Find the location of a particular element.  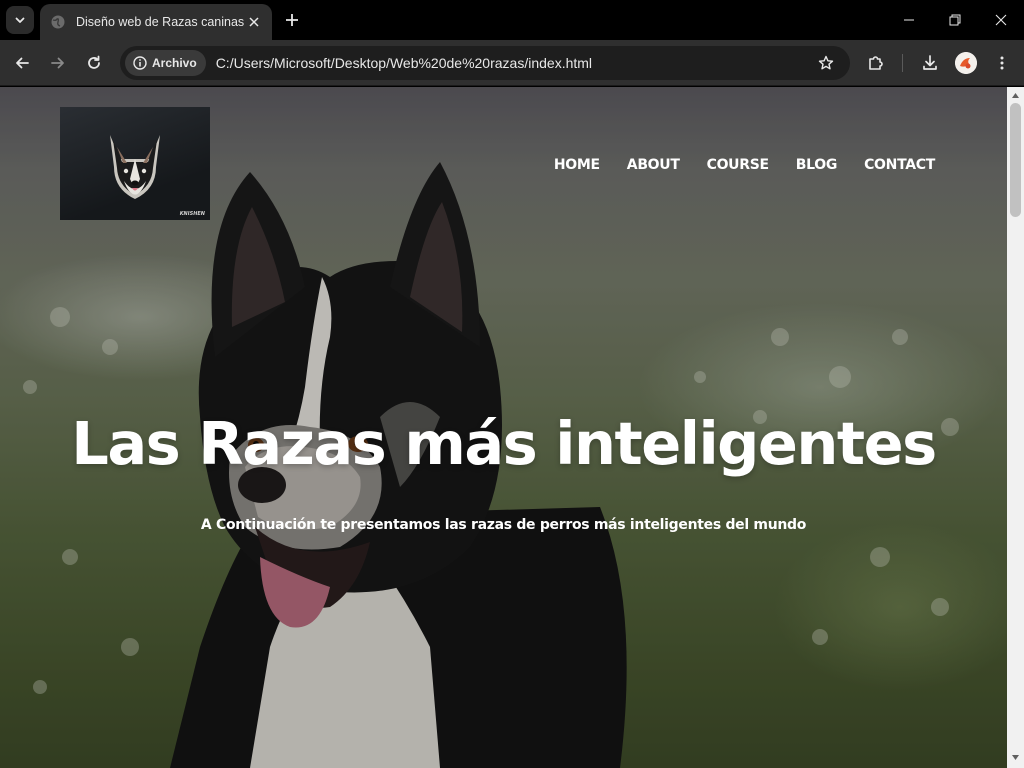

forward-button is located at coordinates (58, 63).